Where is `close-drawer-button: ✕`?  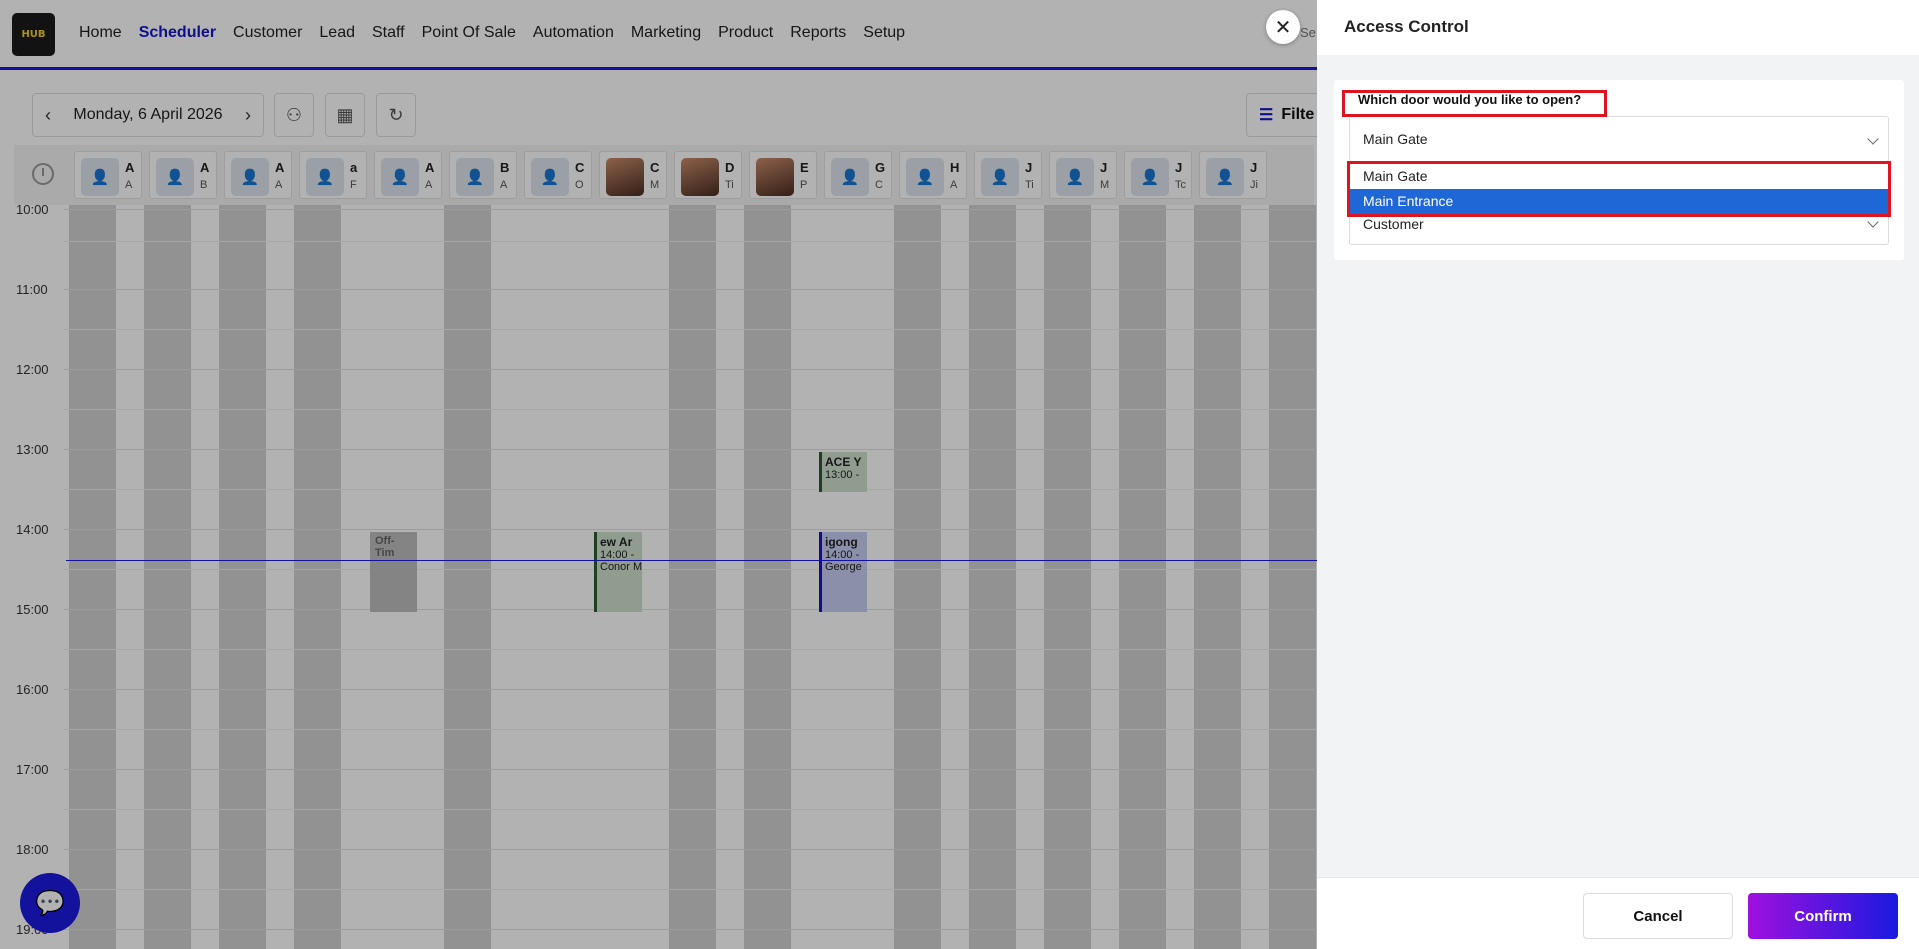 close-drawer-button: ✕ is located at coordinates (1283, 27).